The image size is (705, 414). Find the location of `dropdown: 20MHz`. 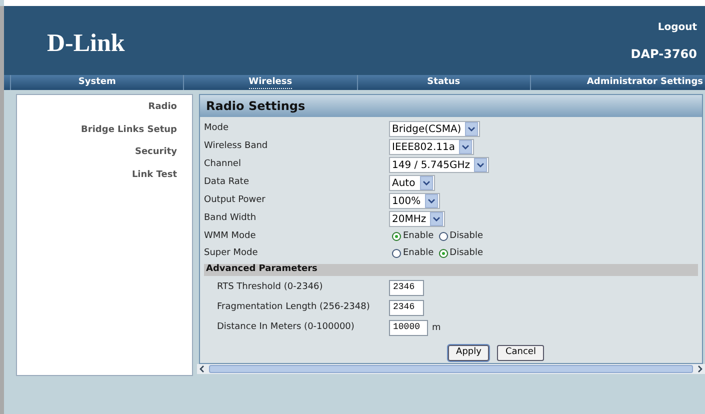

dropdown: 20MHz is located at coordinates (417, 219).